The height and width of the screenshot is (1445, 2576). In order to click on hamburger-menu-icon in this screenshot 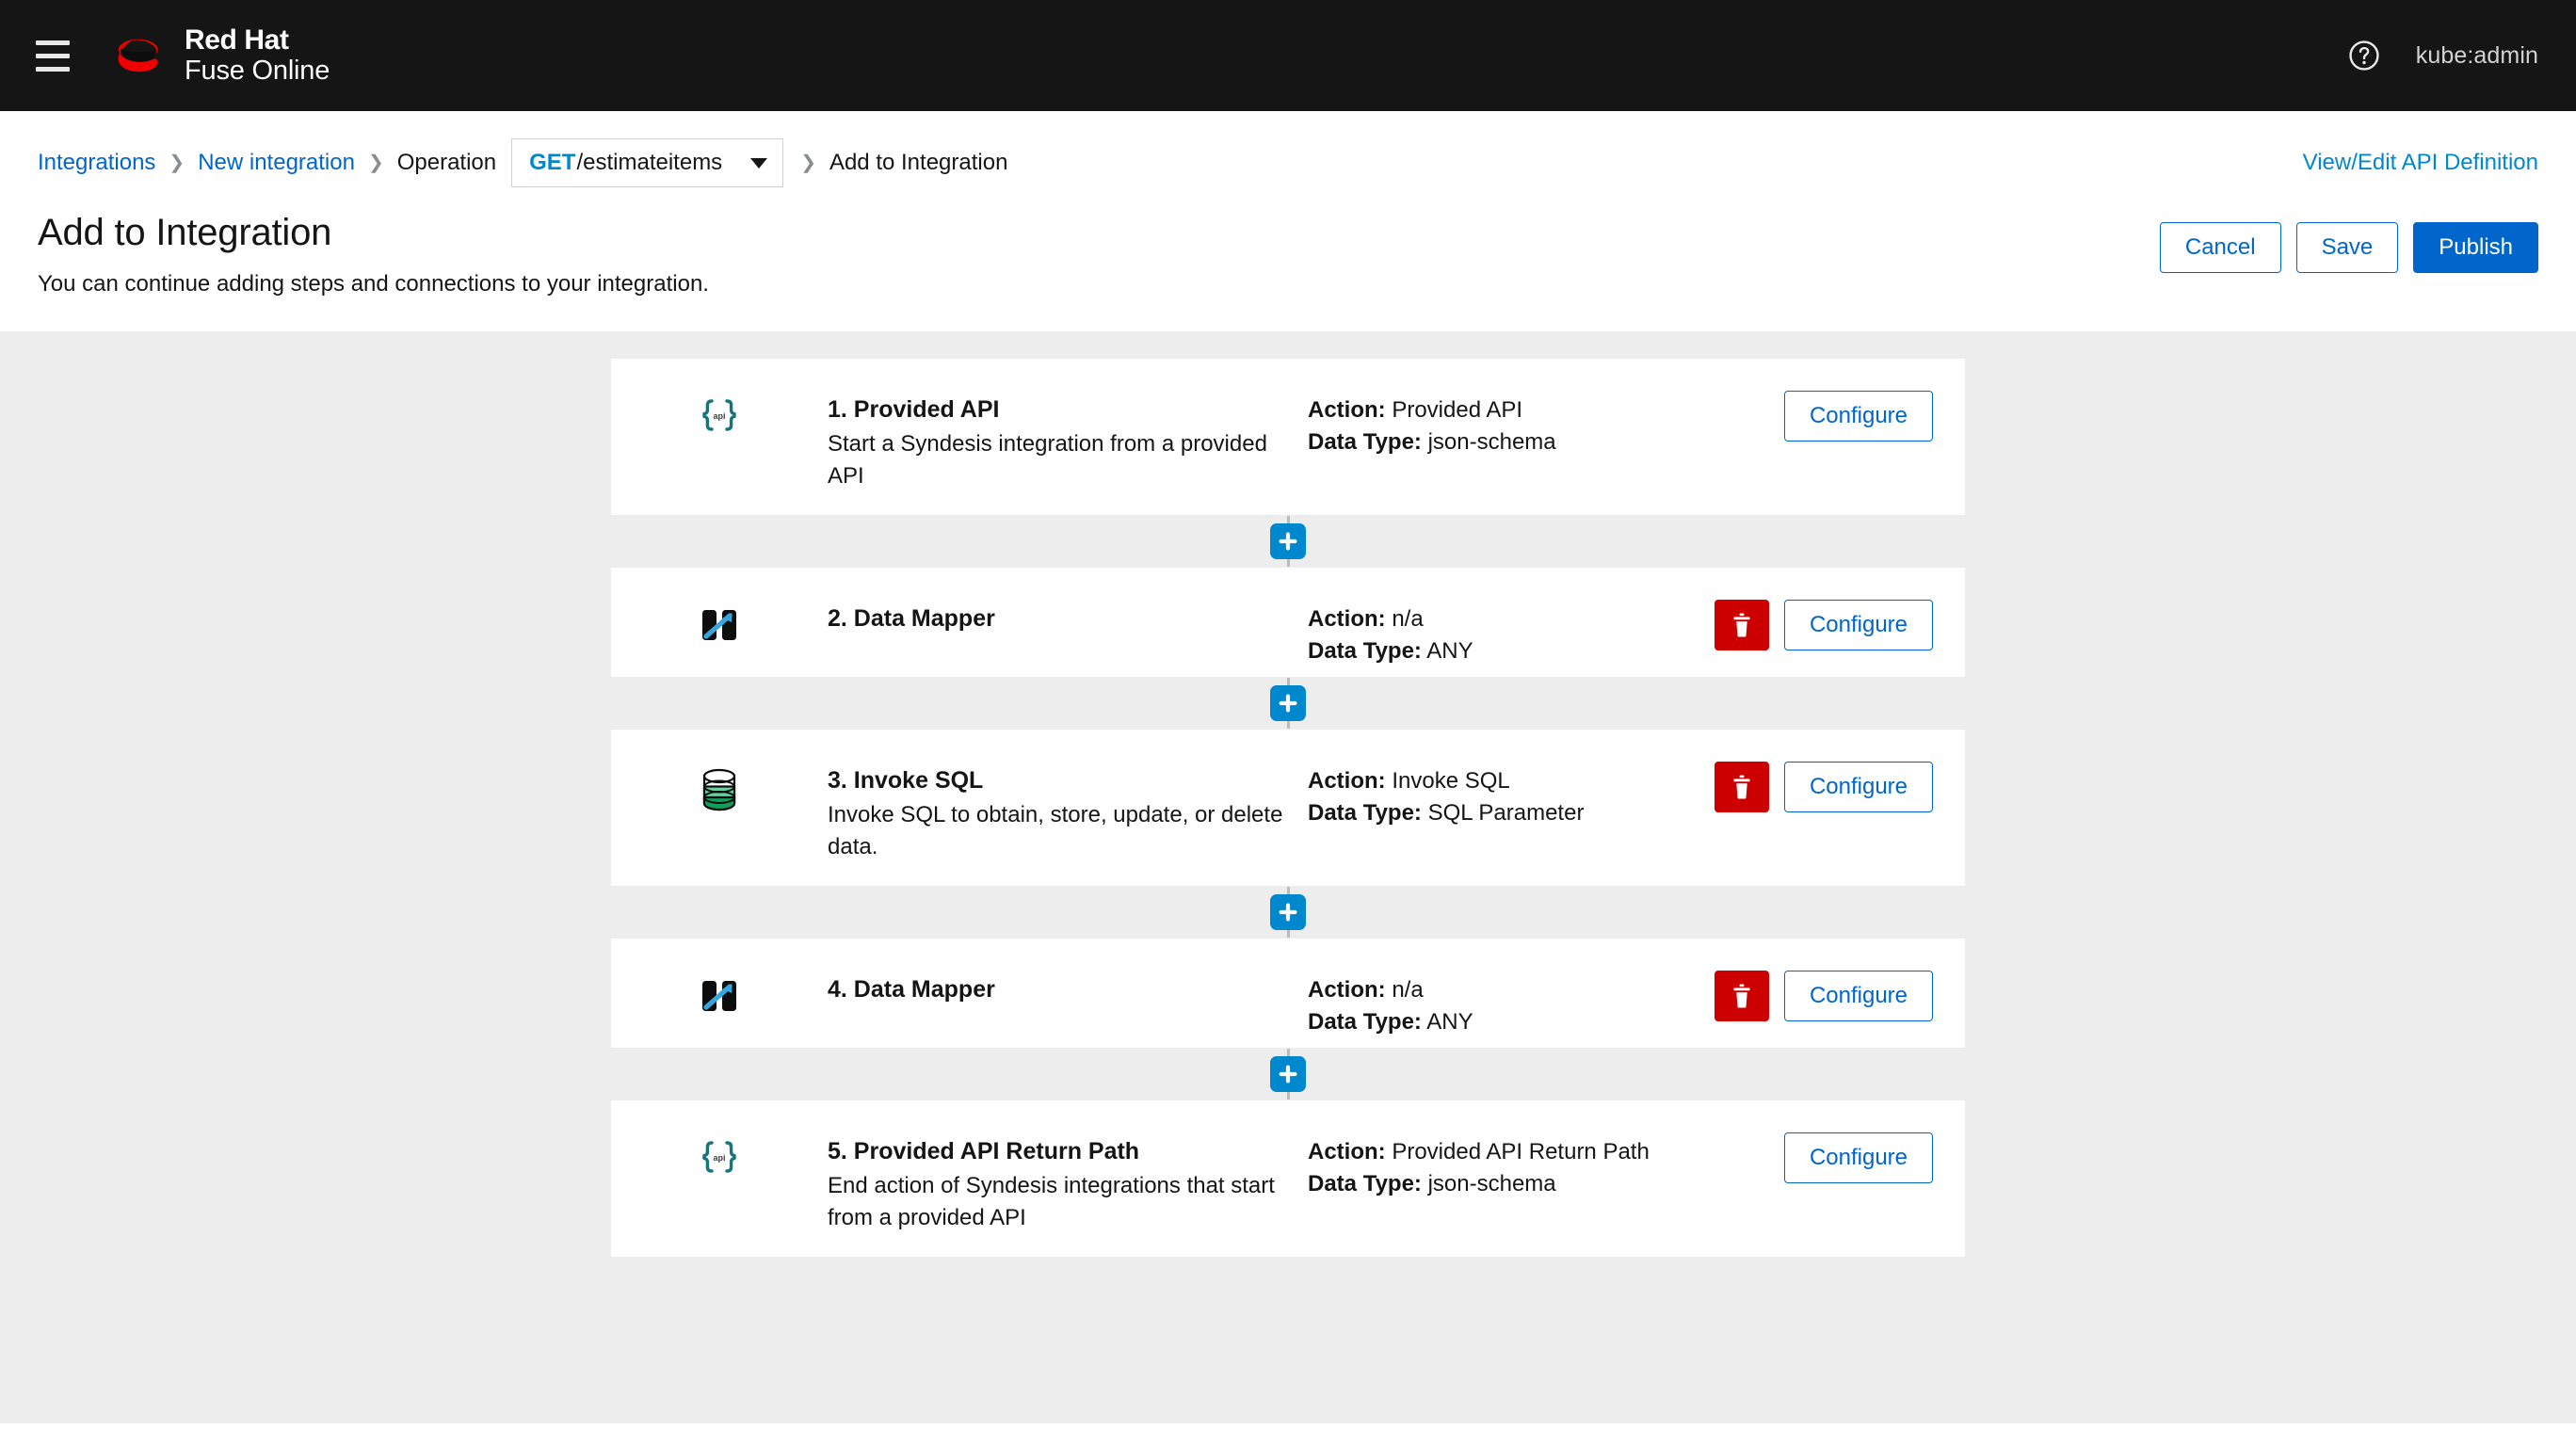, I will do `click(52, 55)`.